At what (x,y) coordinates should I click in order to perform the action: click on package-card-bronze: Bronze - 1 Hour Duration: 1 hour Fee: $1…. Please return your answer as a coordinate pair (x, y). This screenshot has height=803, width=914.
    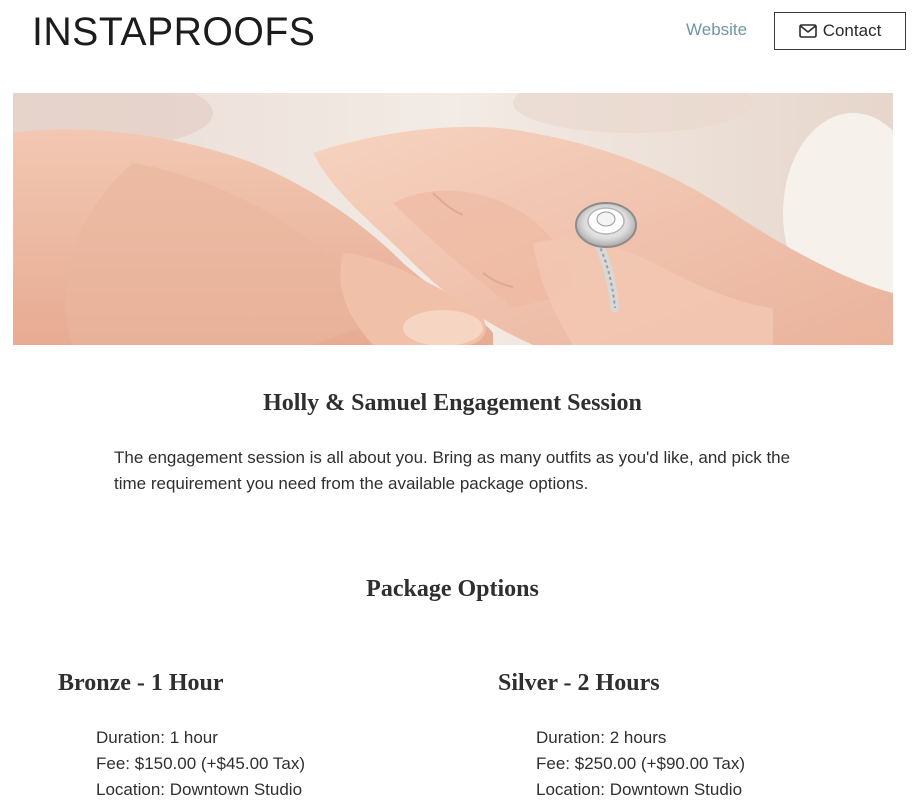
    Looking at the image, I should click on (258, 735).